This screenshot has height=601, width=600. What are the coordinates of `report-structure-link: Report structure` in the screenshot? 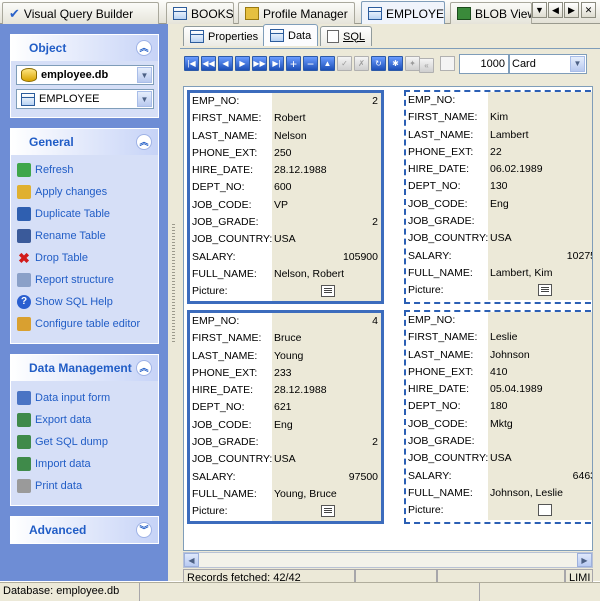 It's located at (84, 280).